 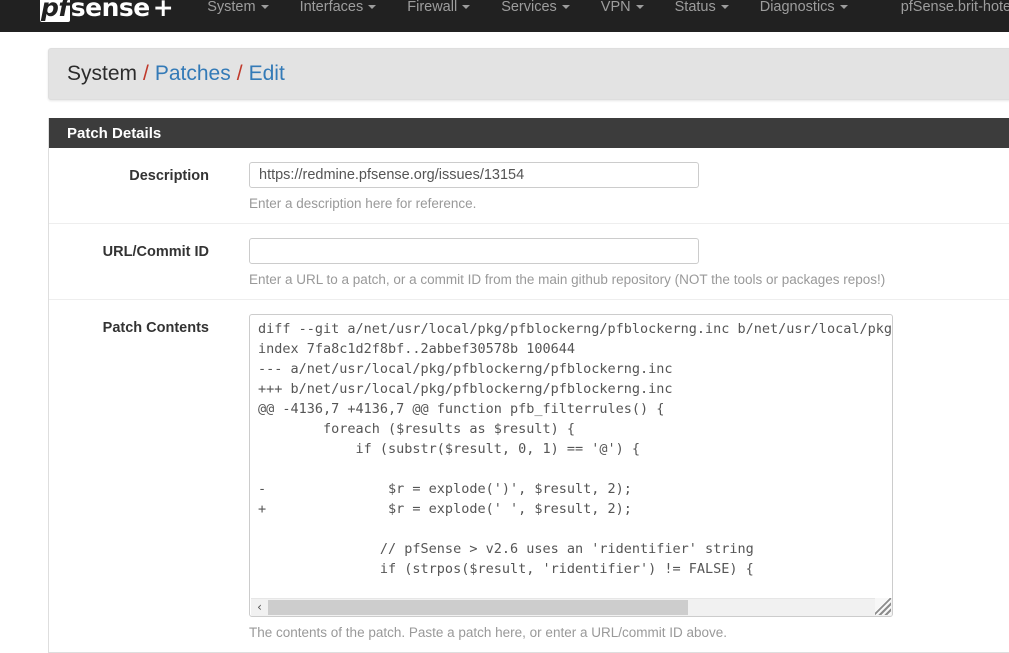 What do you see at coordinates (615, 7) in the screenshot?
I see `nav-label-vpn: VPN` at bounding box center [615, 7].